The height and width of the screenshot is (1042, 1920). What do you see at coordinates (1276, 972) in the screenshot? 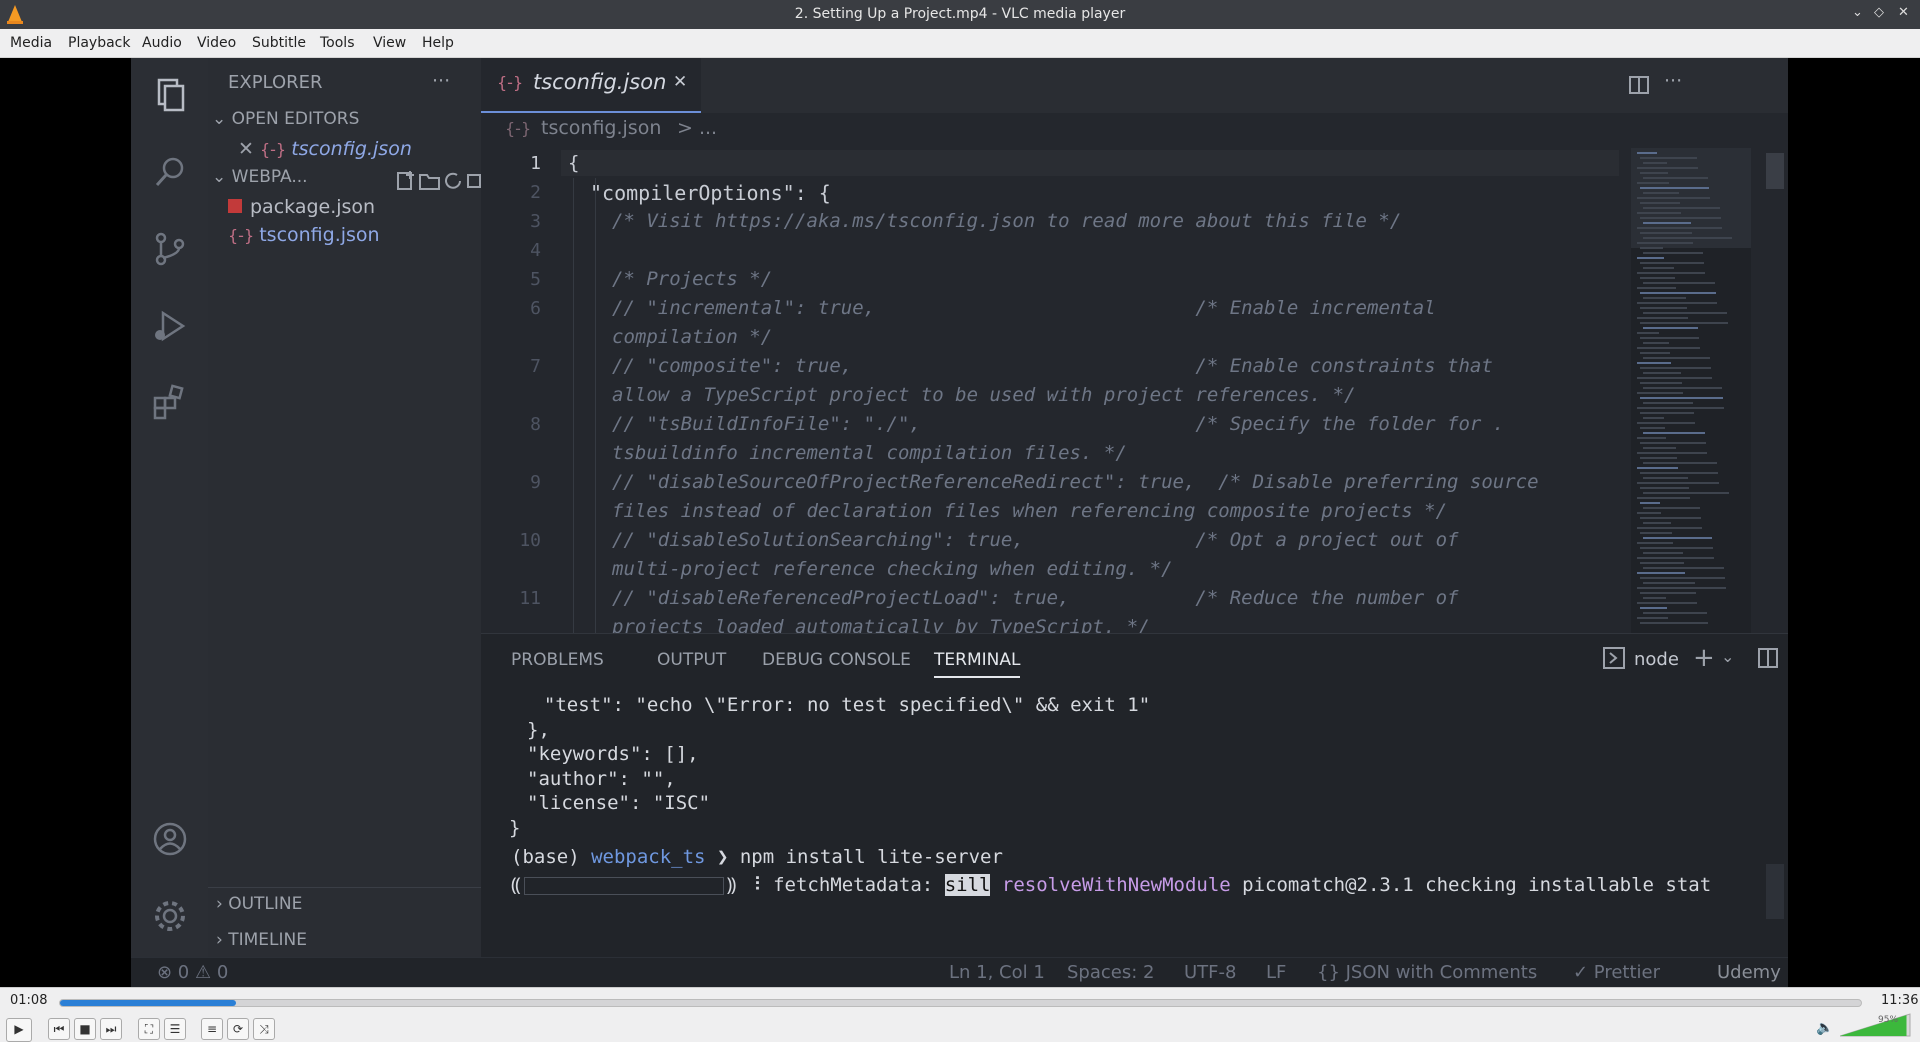
I see `status-eol: LF` at bounding box center [1276, 972].